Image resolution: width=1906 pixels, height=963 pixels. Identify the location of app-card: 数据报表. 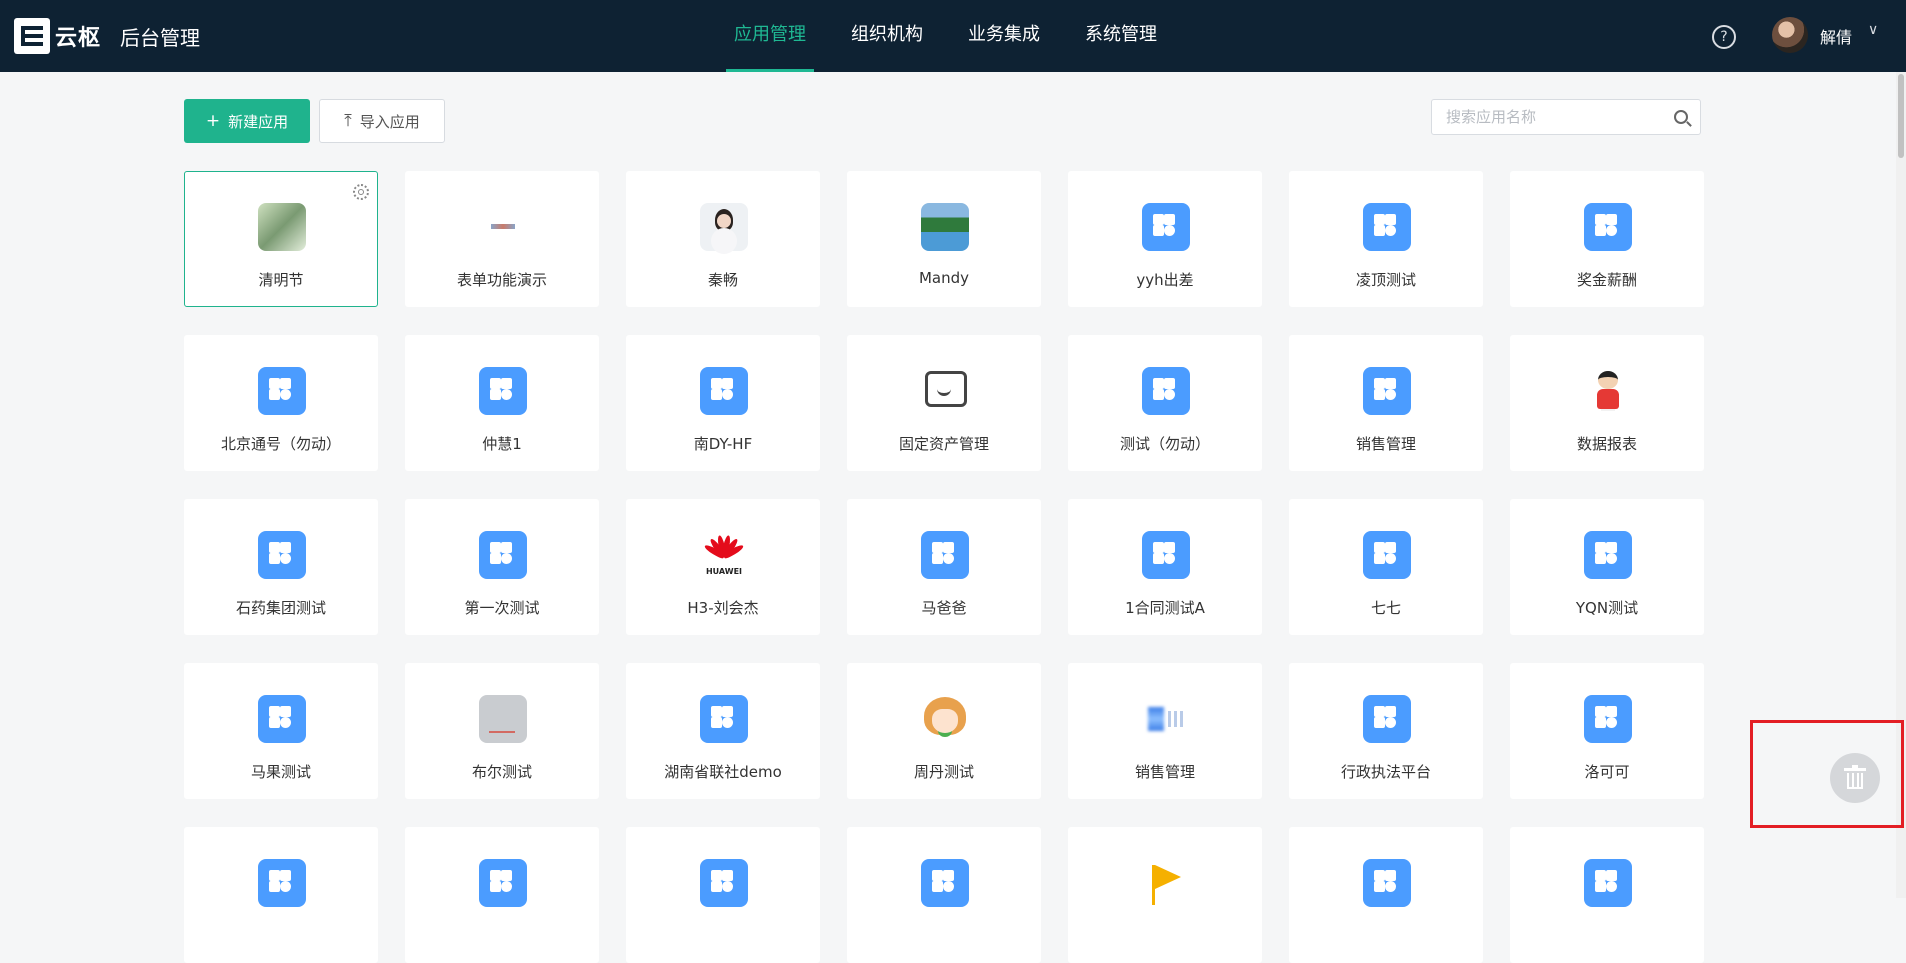
(1607, 403).